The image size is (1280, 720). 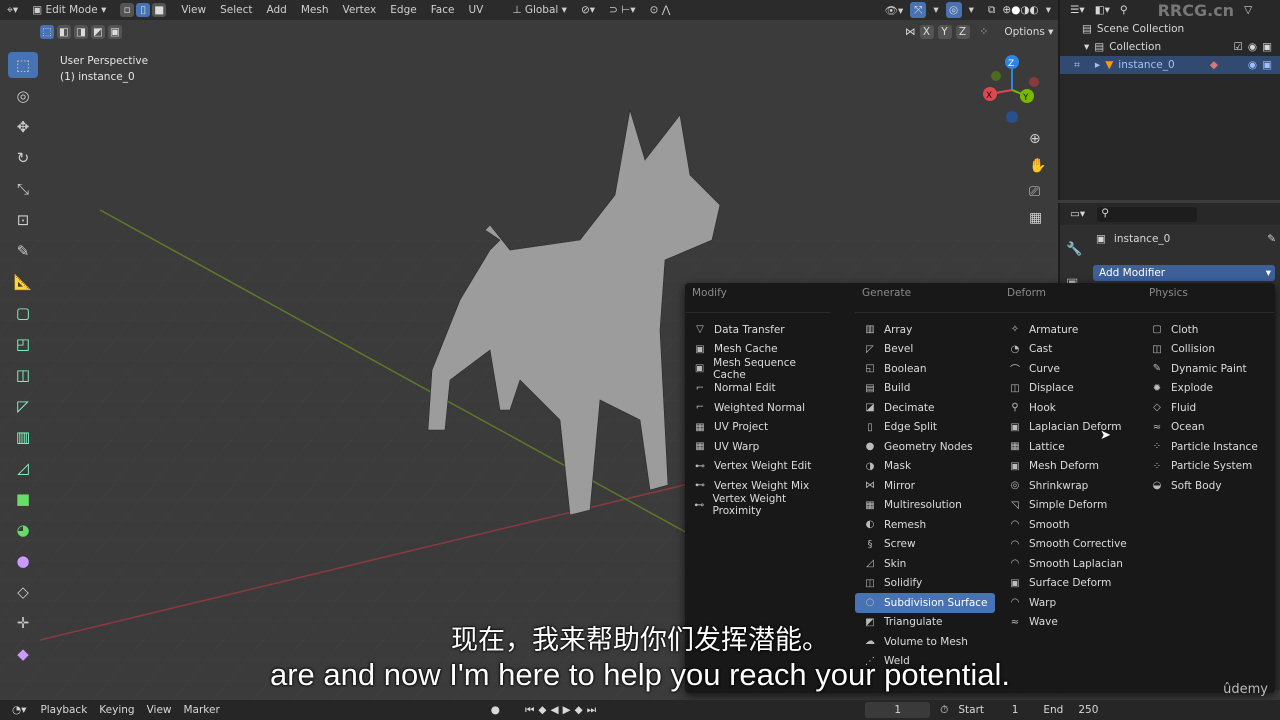 What do you see at coordinates (1211, 408) in the screenshot?
I see `menu-item-fluid: ◇ Fluid` at bounding box center [1211, 408].